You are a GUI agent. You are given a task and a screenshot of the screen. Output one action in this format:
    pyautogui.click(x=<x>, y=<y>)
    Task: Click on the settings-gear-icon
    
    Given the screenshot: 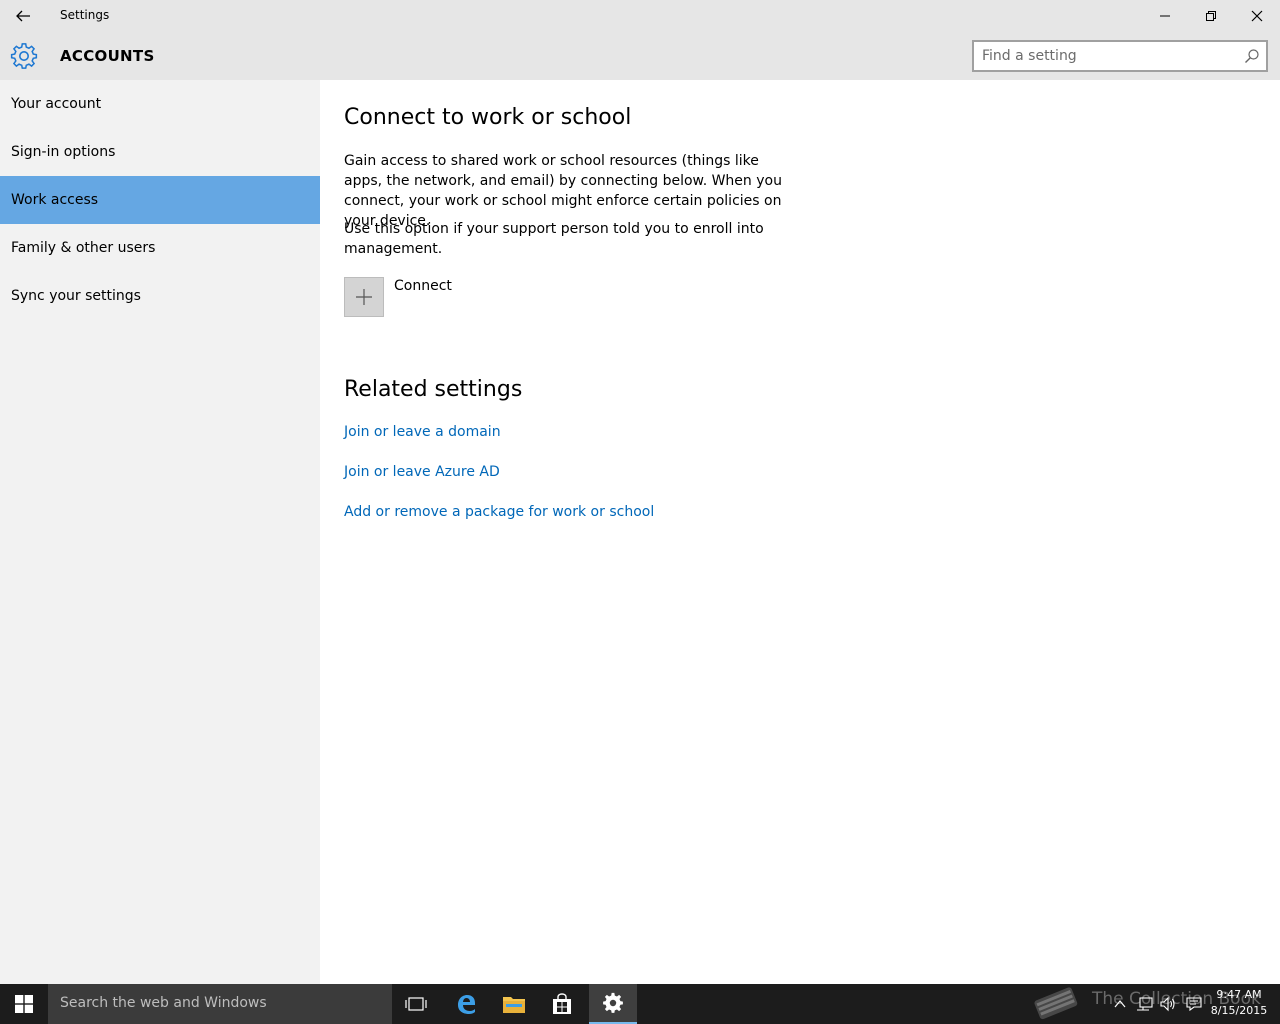 What is the action you would take?
    pyautogui.click(x=613, y=1002)
    